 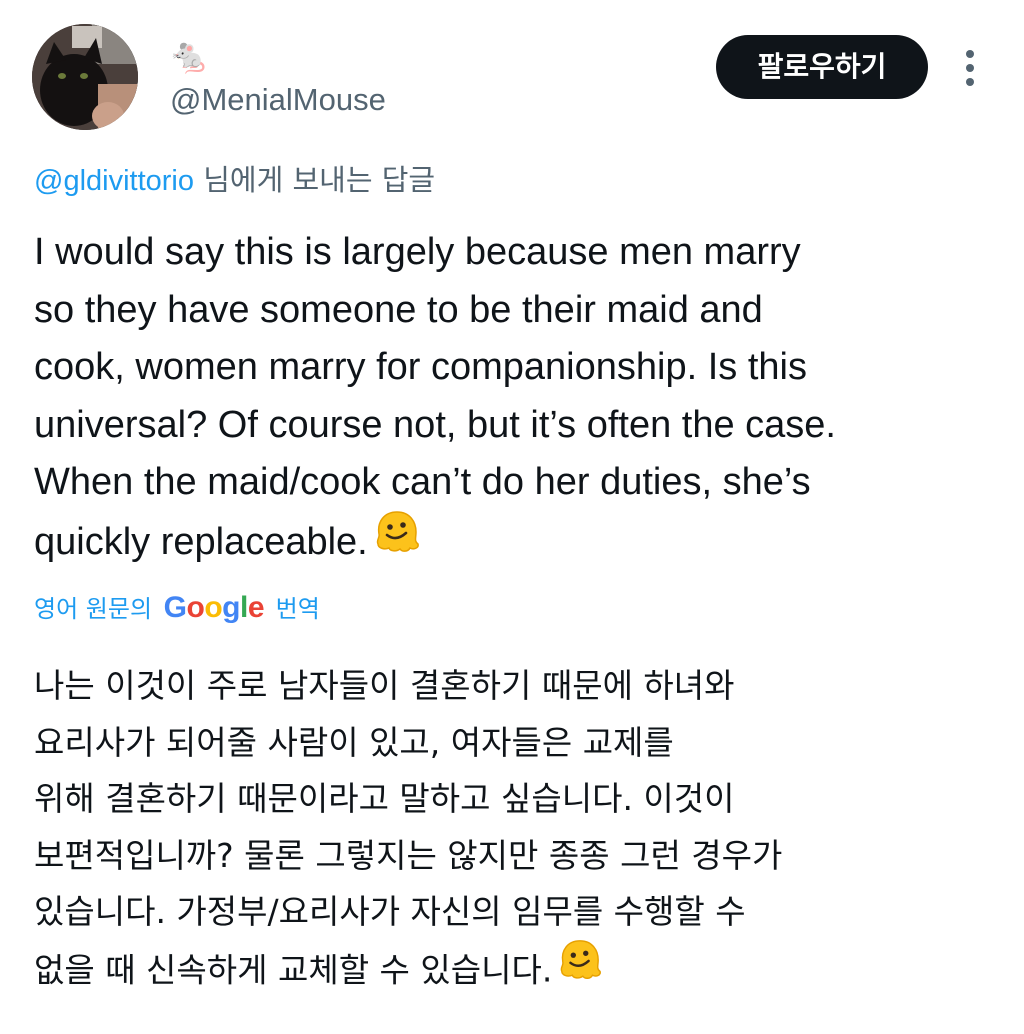 I want to click on translation-suffix: 번역, so click(x=297, y=609).